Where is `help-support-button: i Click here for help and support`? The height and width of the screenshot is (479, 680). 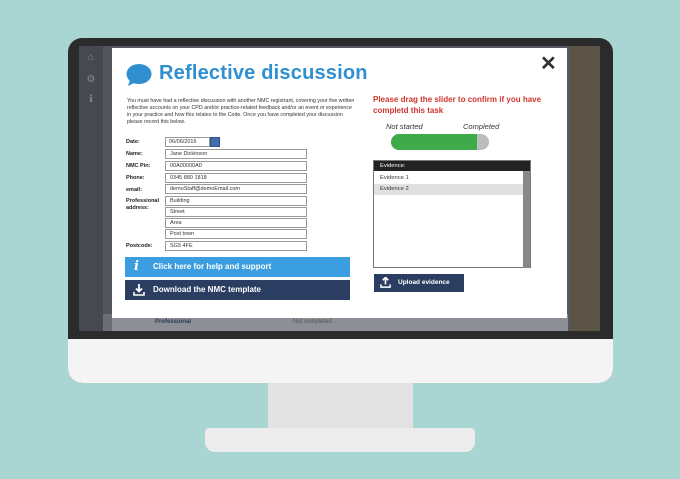 help-support-button: i Click here for help and support is located at coordinates (237, 267).